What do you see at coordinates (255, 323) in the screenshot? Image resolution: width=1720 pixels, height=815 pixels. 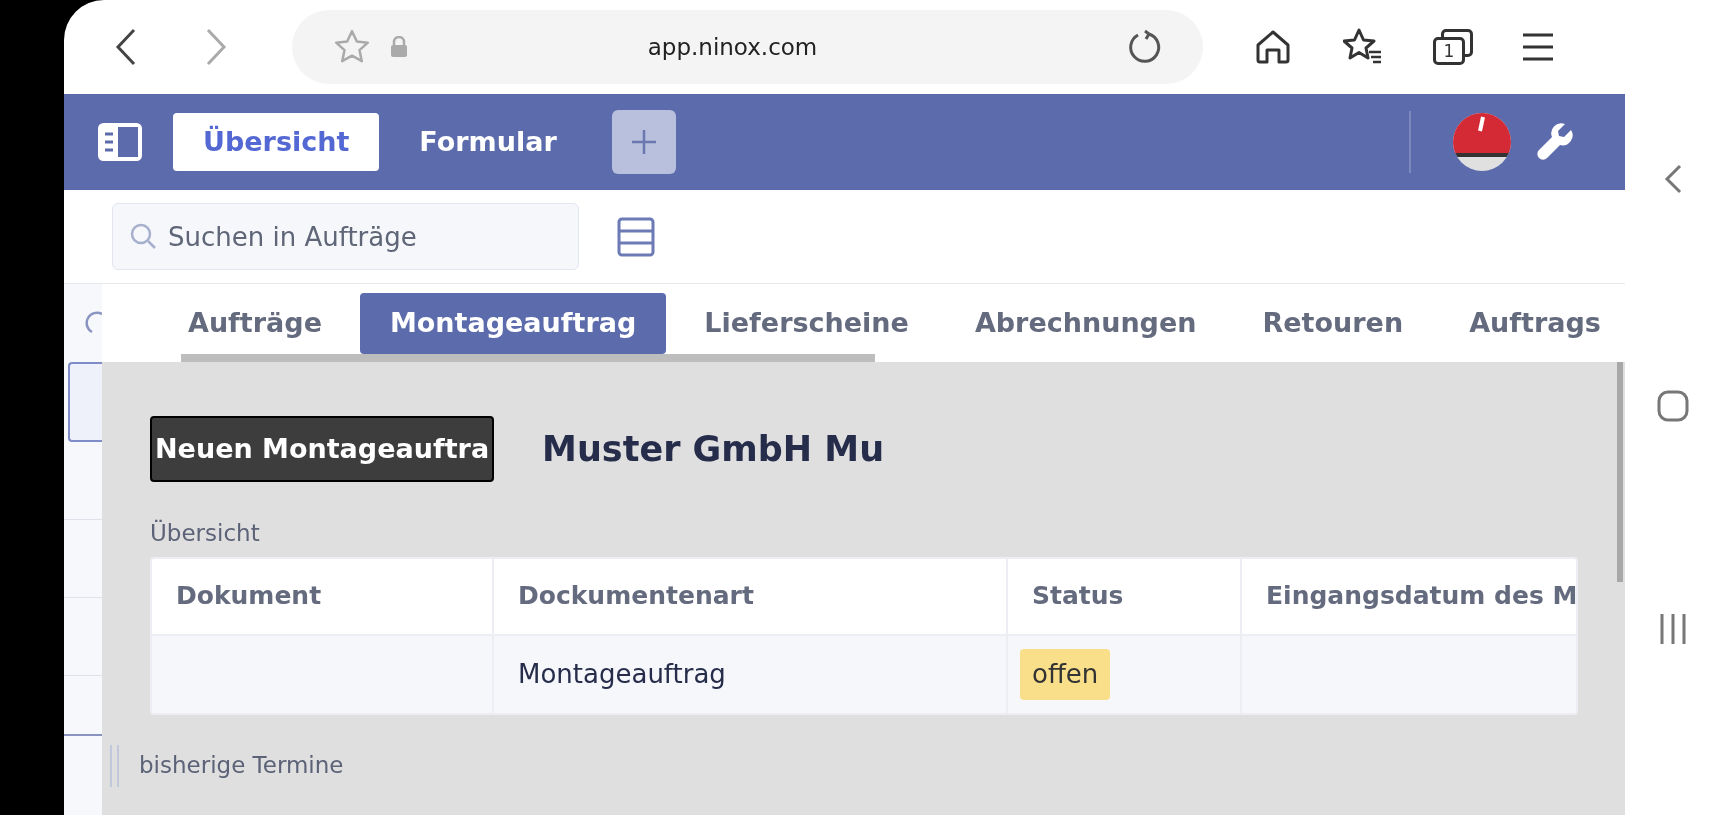 I see `record-tab: Aufträge` at bounding box center [255, 323].